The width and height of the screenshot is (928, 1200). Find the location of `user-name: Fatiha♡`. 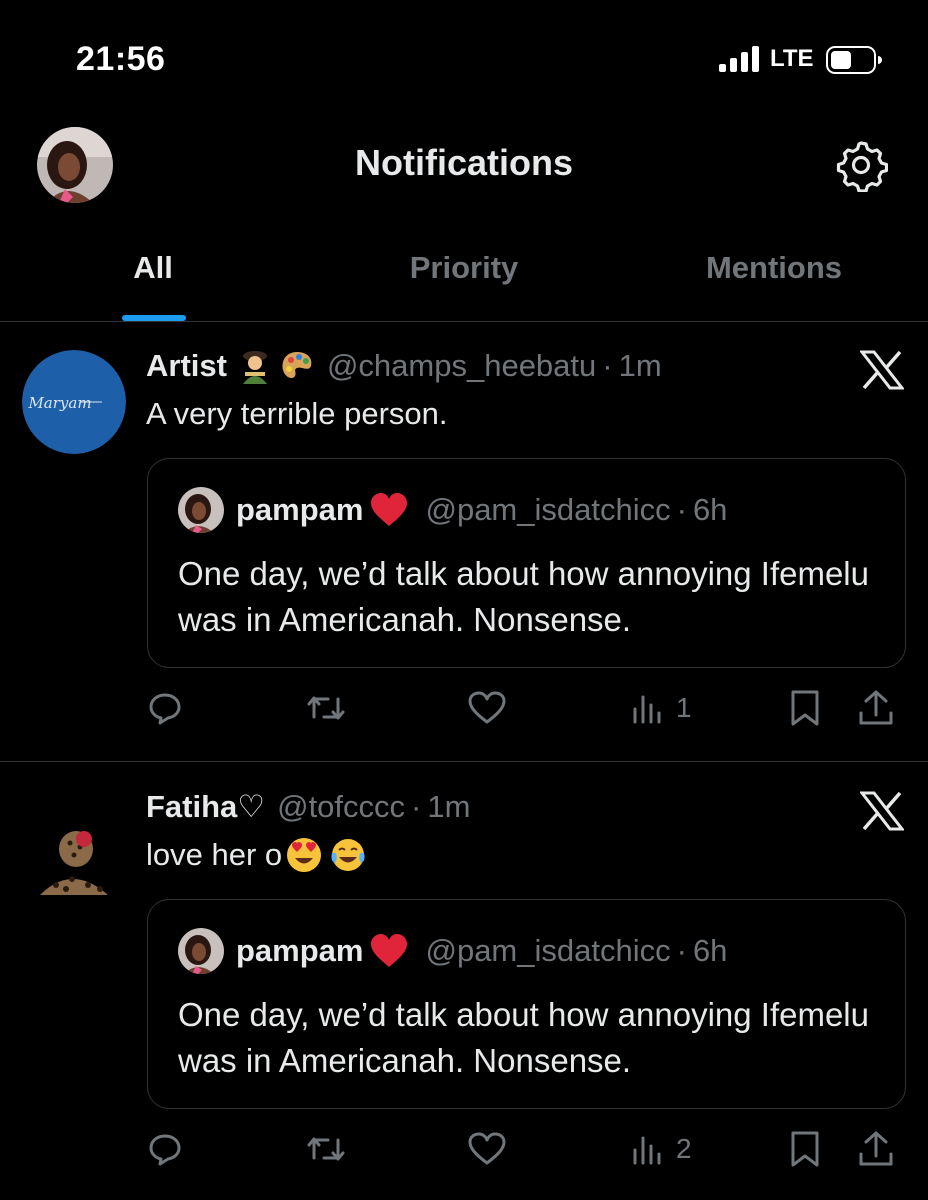

user-name: Fatiha♡ is located at coordinates (205, 807).